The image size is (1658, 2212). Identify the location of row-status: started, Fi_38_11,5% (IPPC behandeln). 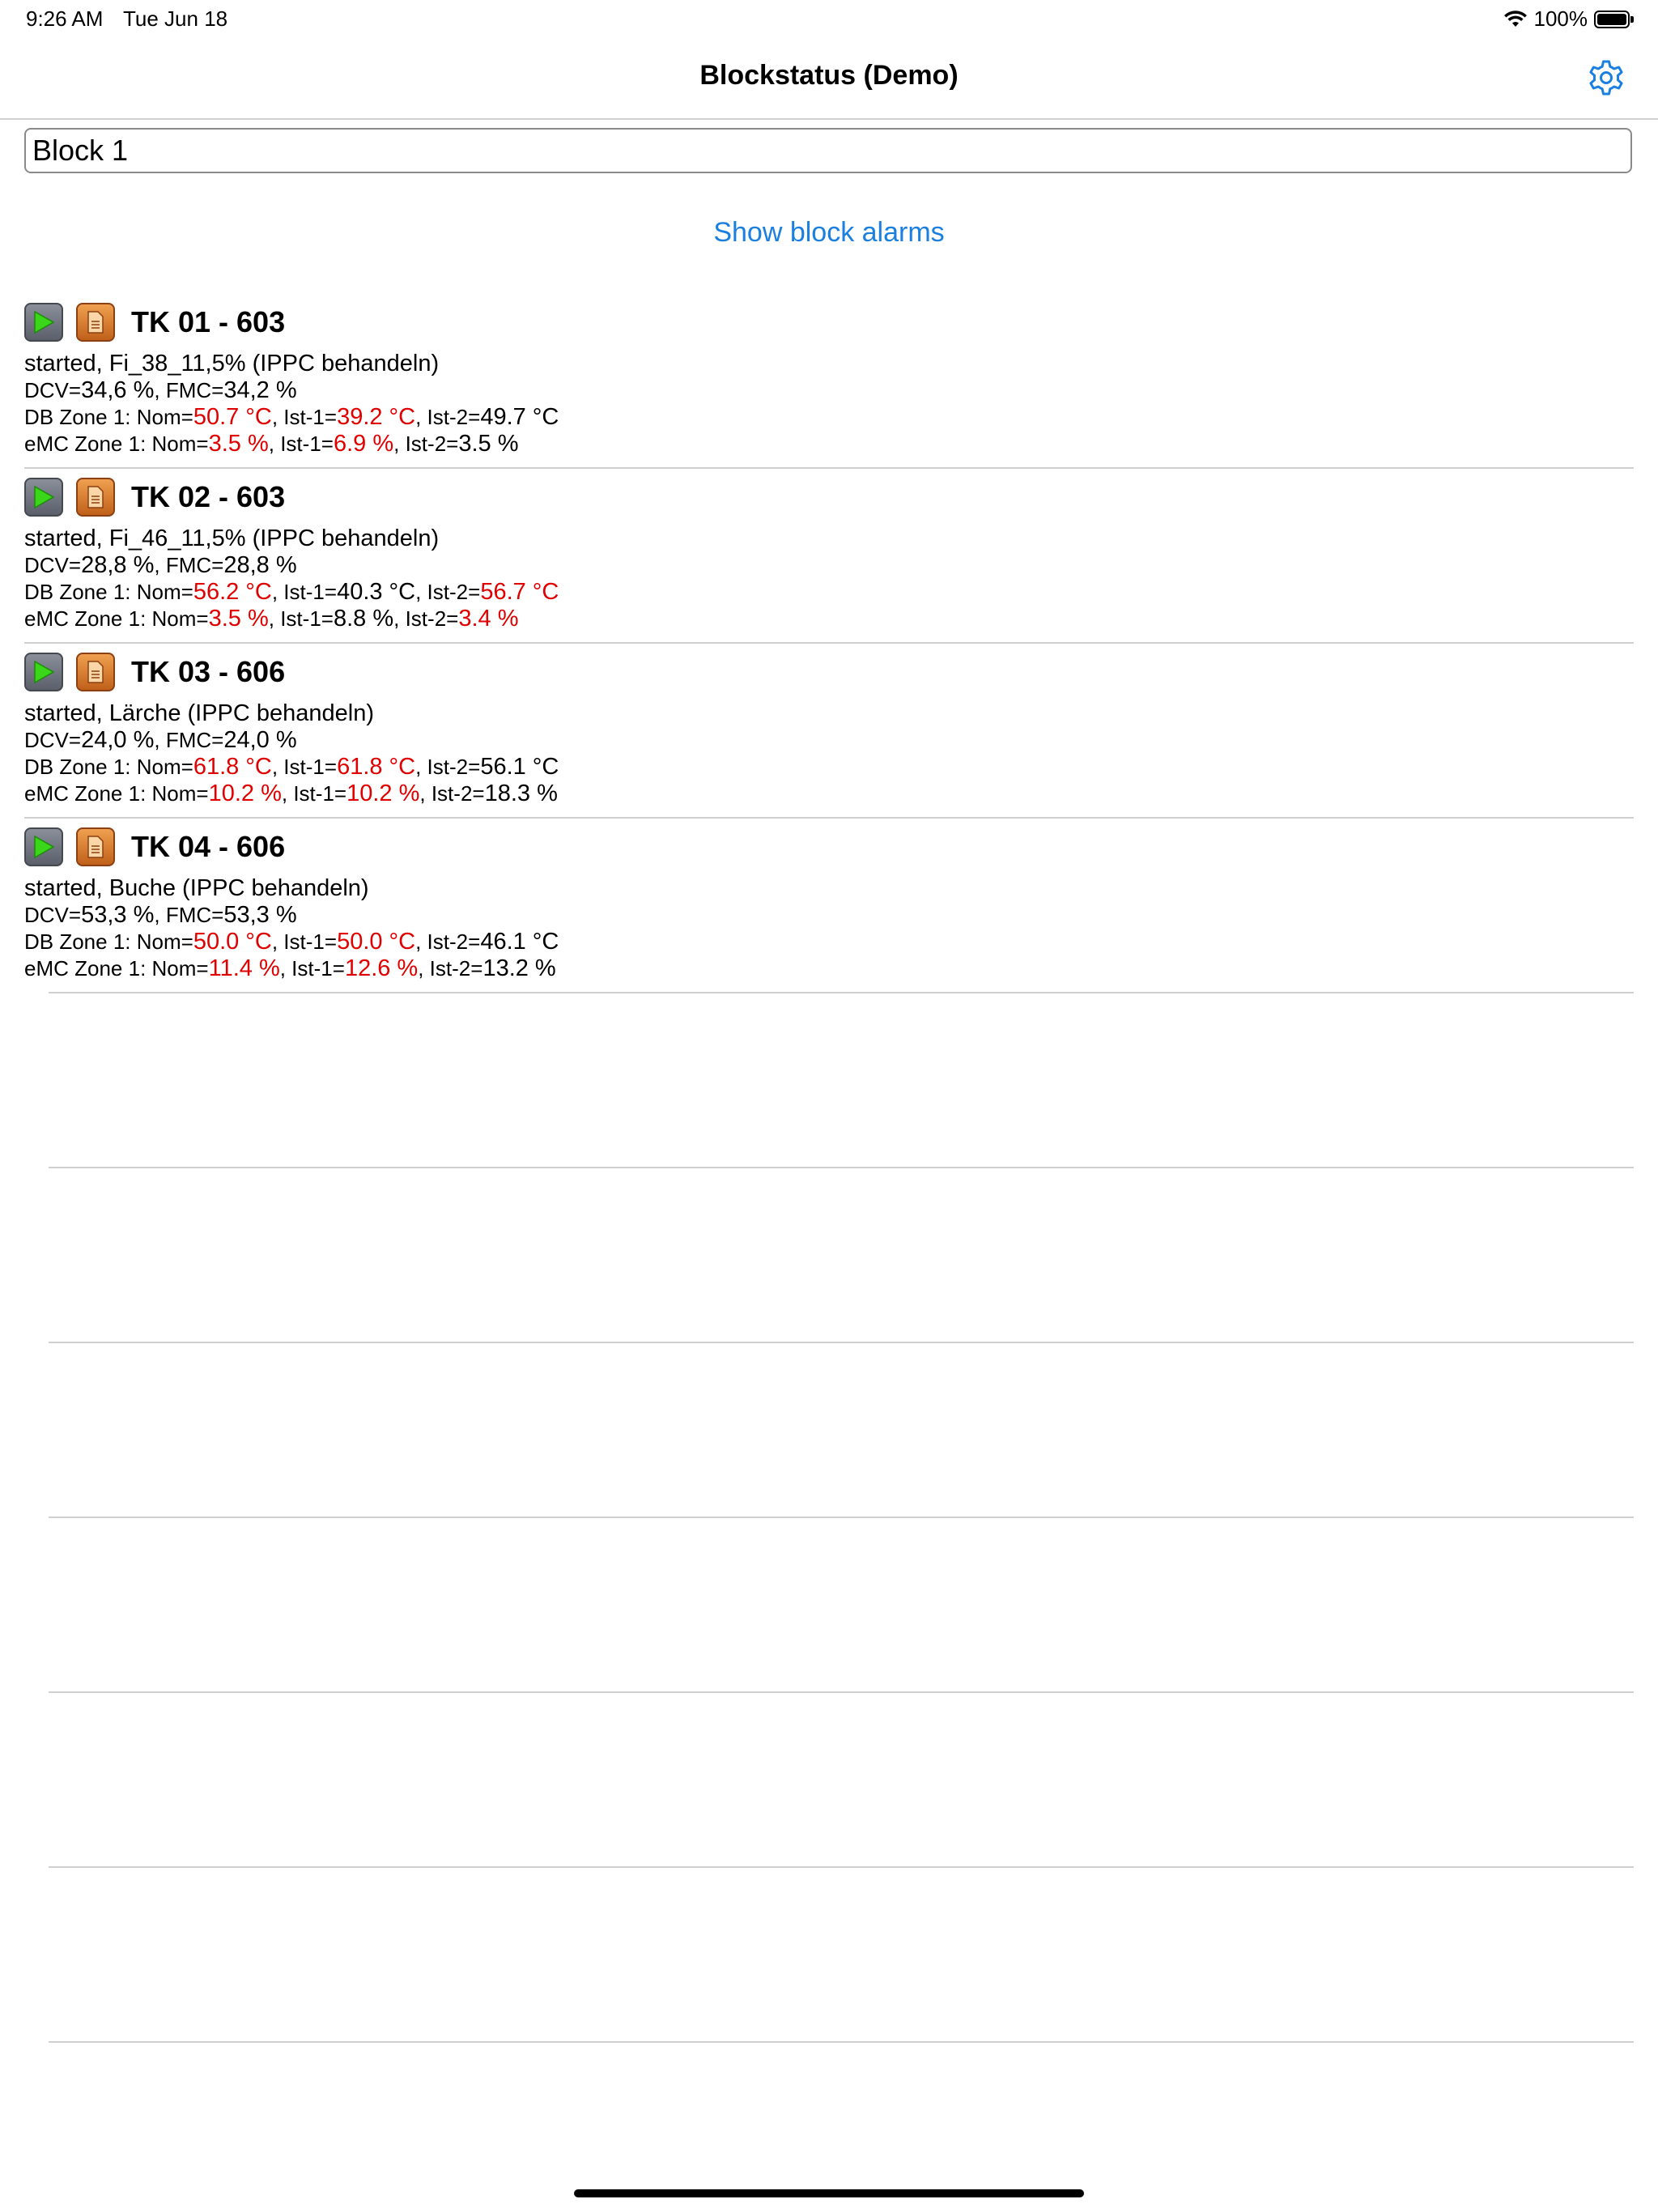
(232, 364).